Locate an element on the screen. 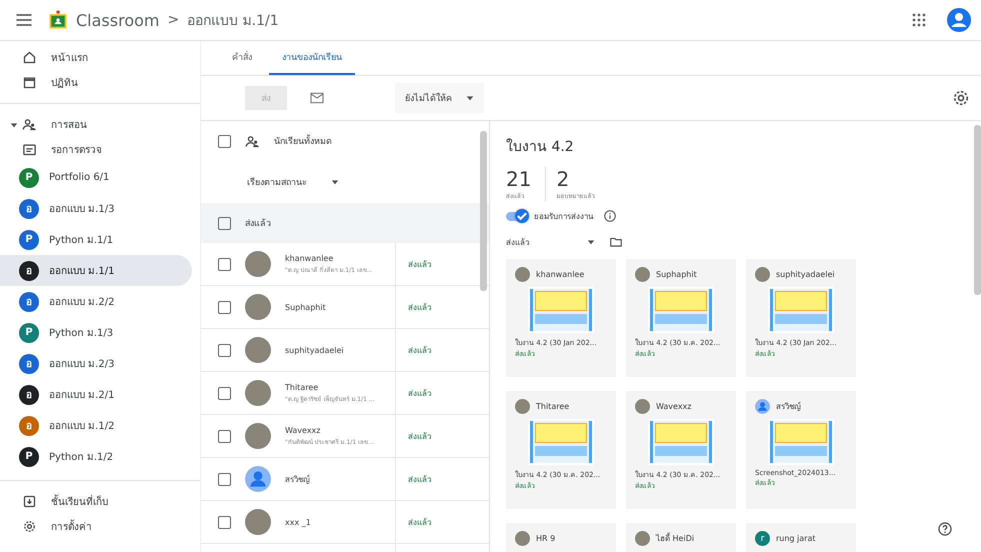 The image size is (981, 552). class-item: อ ออกแบบ ม.2/2 is located at coordinates (96, 301).